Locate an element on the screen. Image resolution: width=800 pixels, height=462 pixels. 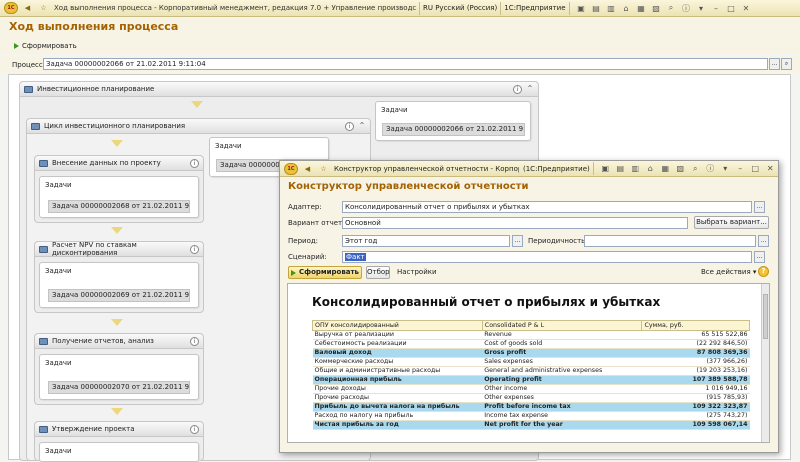
report-cell-ru: Чистая прибыль за год is located at coordinates (397, 425).